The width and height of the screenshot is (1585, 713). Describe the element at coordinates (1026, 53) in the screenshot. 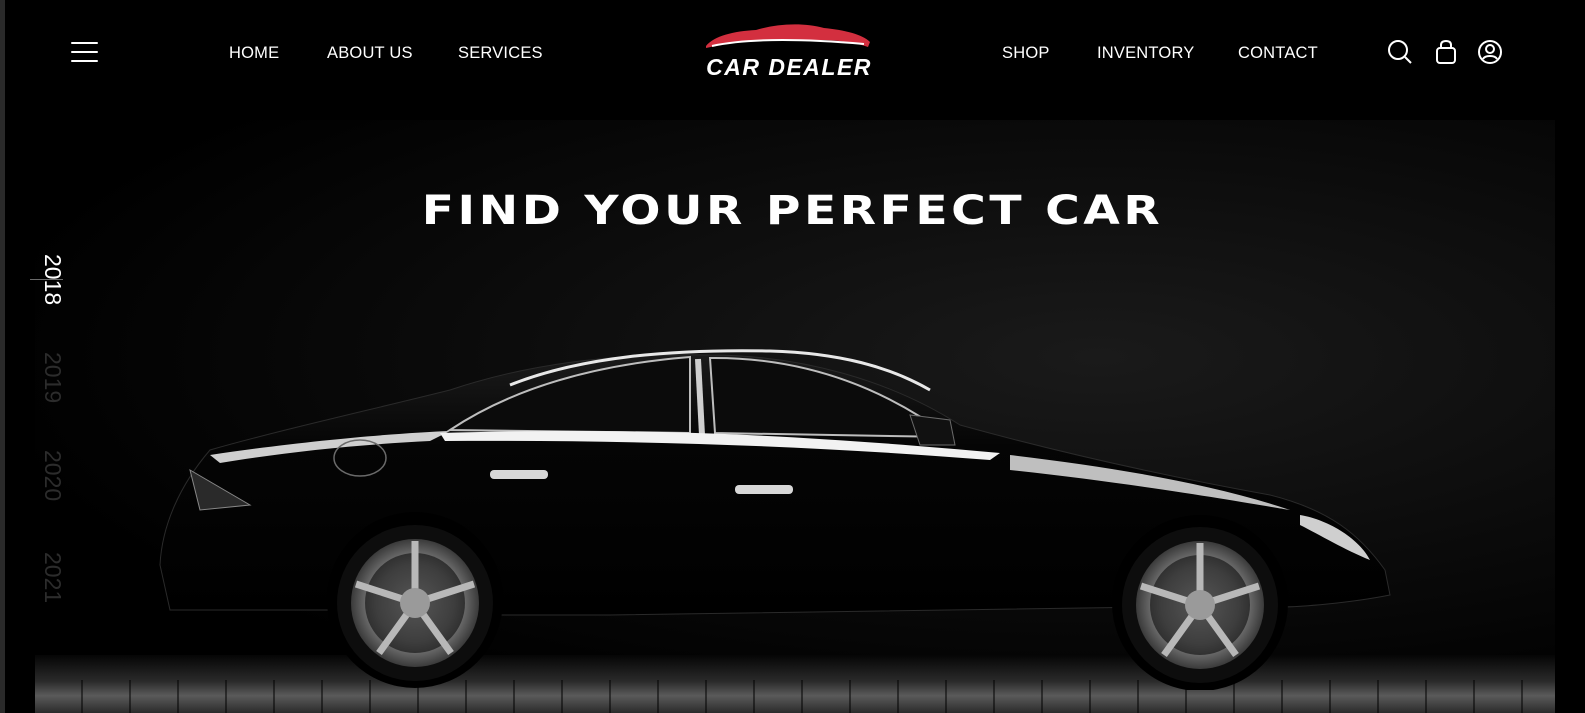

I see `nav-shop: SHOP` at that location.